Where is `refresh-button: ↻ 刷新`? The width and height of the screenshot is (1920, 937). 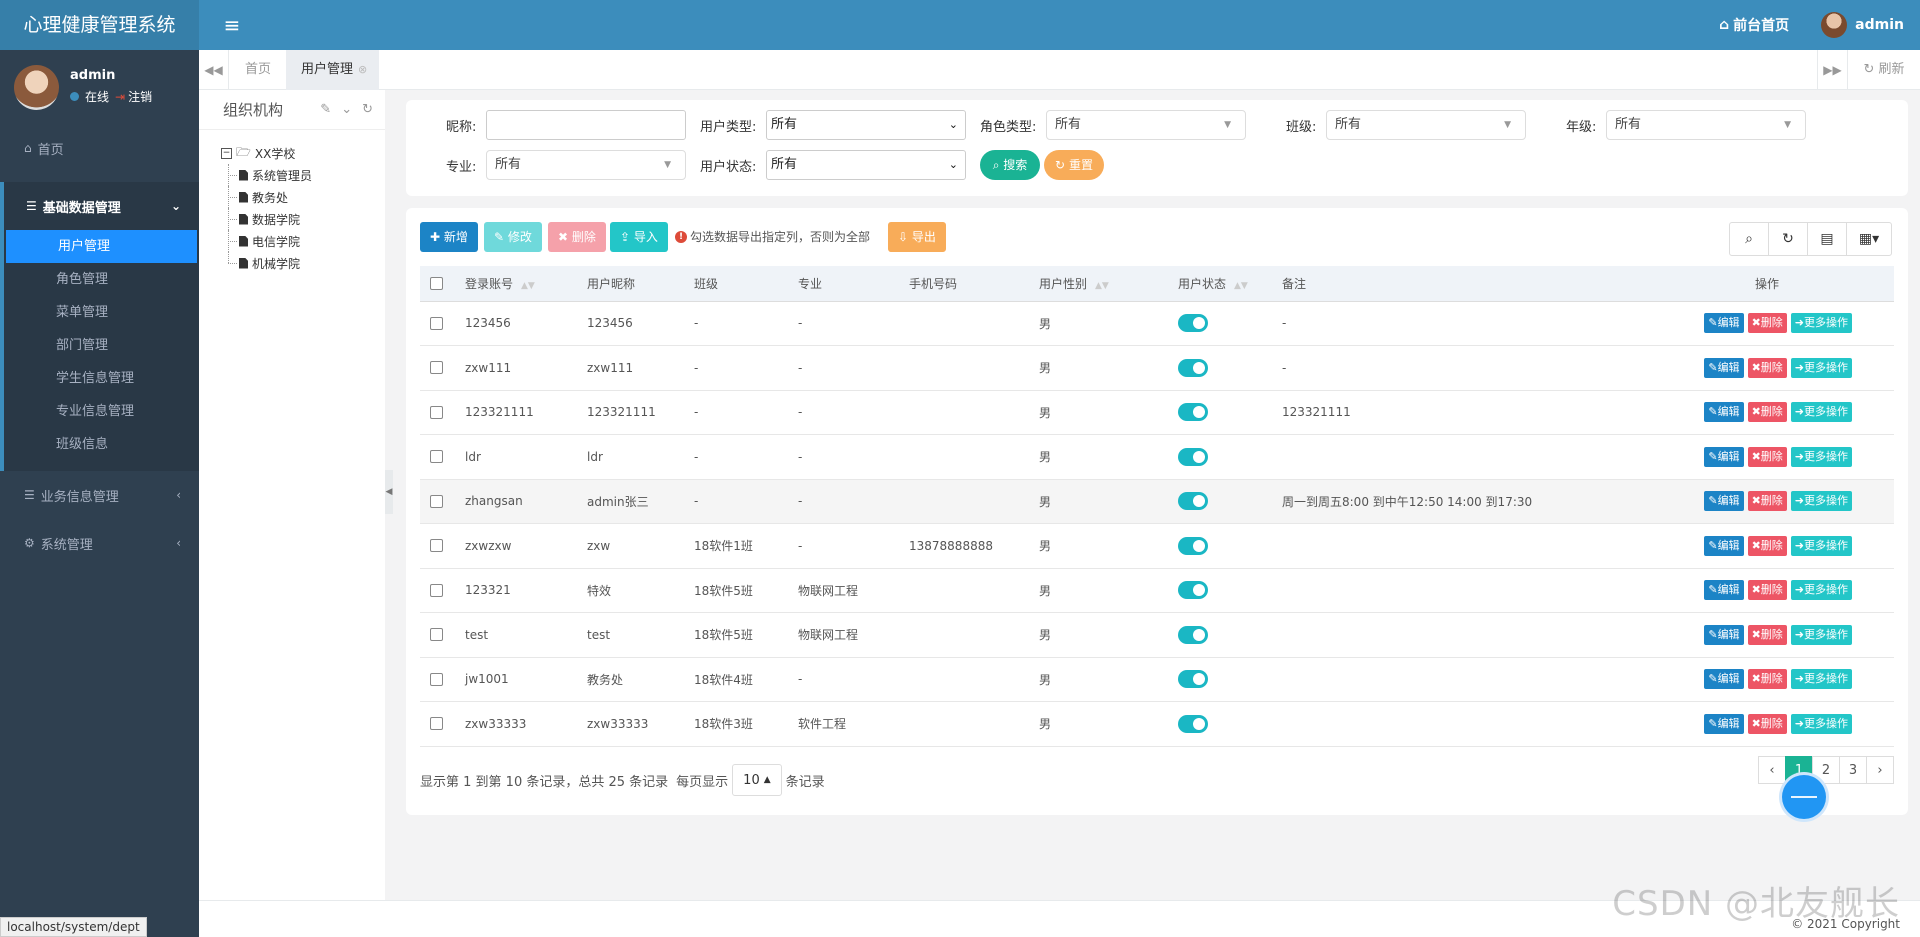
refresh-button: ↻ 刷新 is located at coordinates (1883, 70).